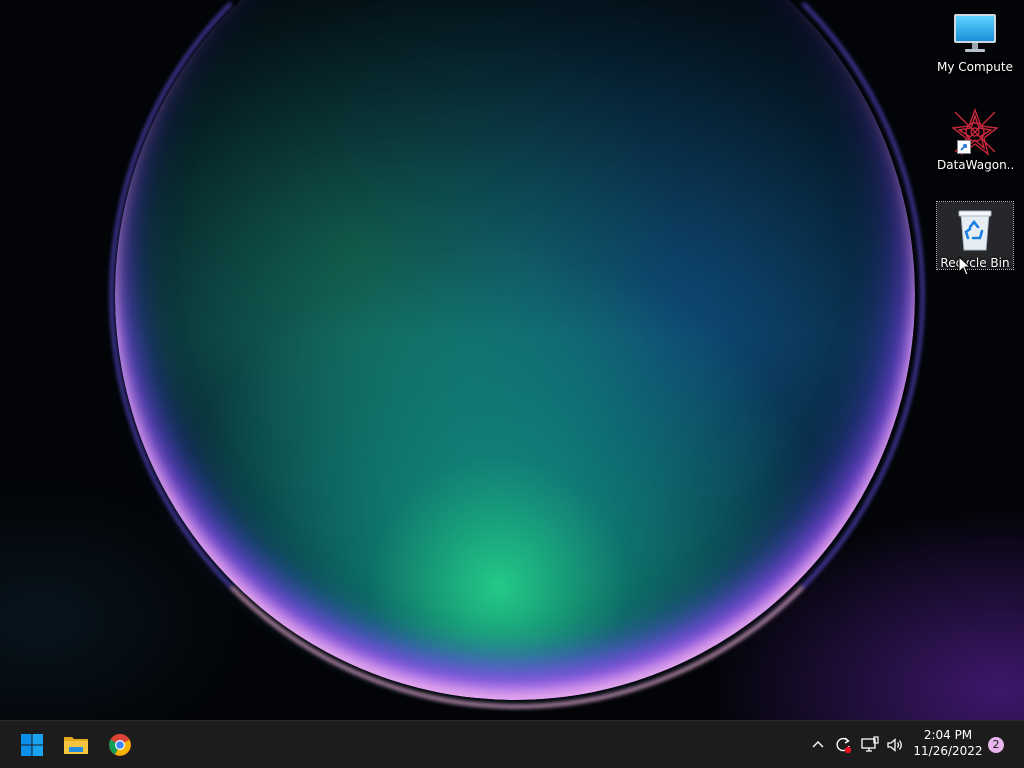 The height and width of the screenshot is (768, 1024). I want to click on chrome-icon, so click(120, 745).